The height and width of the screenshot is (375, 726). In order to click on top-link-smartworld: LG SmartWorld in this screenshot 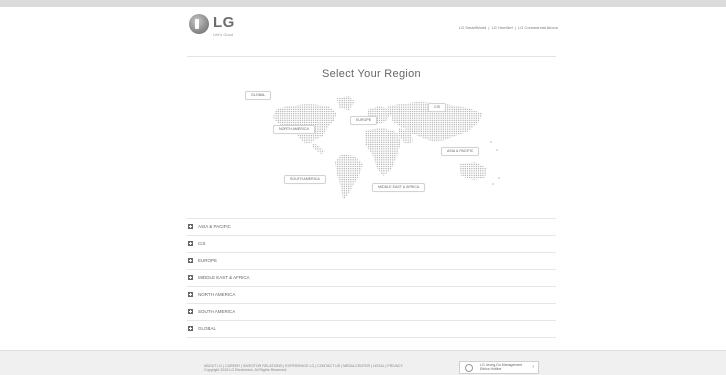, I will do `click(473, 27)`.